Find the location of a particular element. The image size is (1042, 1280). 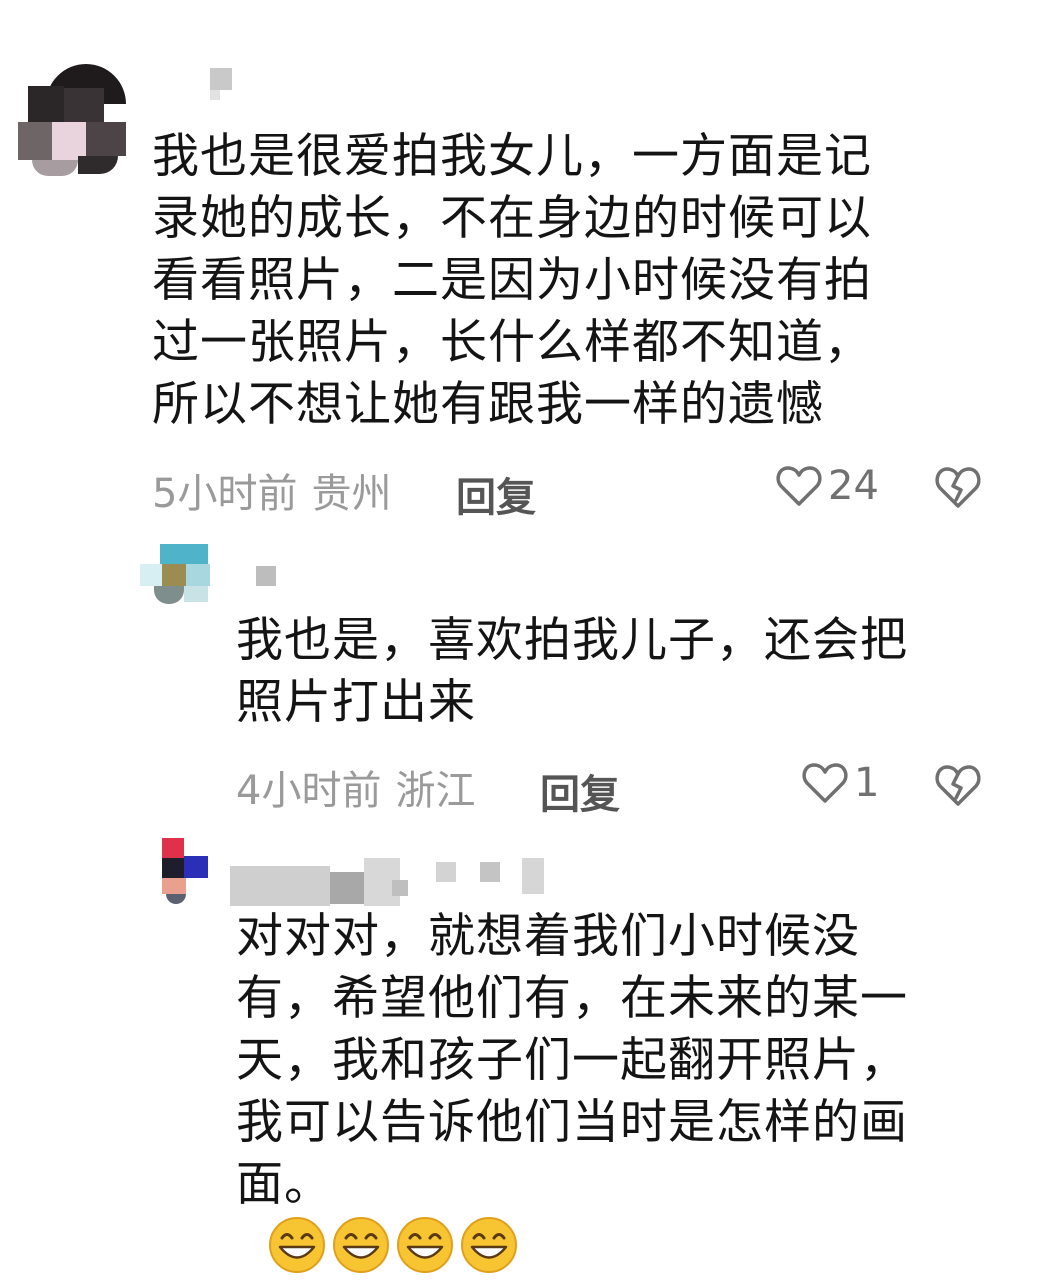

emoji-group is located at coordinates (380, 1246).